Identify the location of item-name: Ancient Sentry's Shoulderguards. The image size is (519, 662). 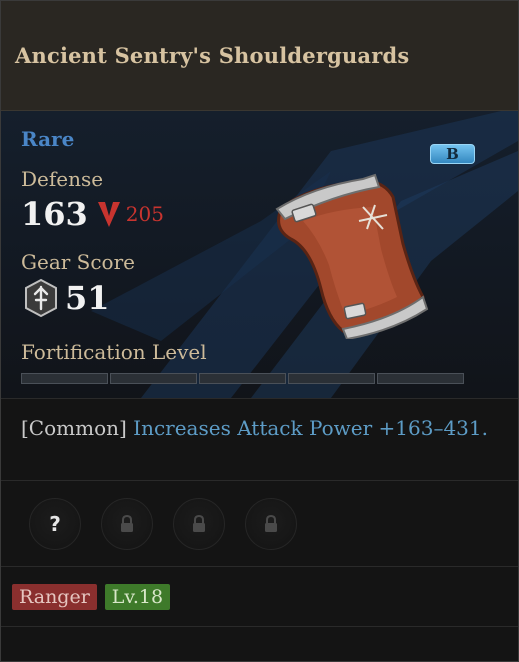
(212, 55).